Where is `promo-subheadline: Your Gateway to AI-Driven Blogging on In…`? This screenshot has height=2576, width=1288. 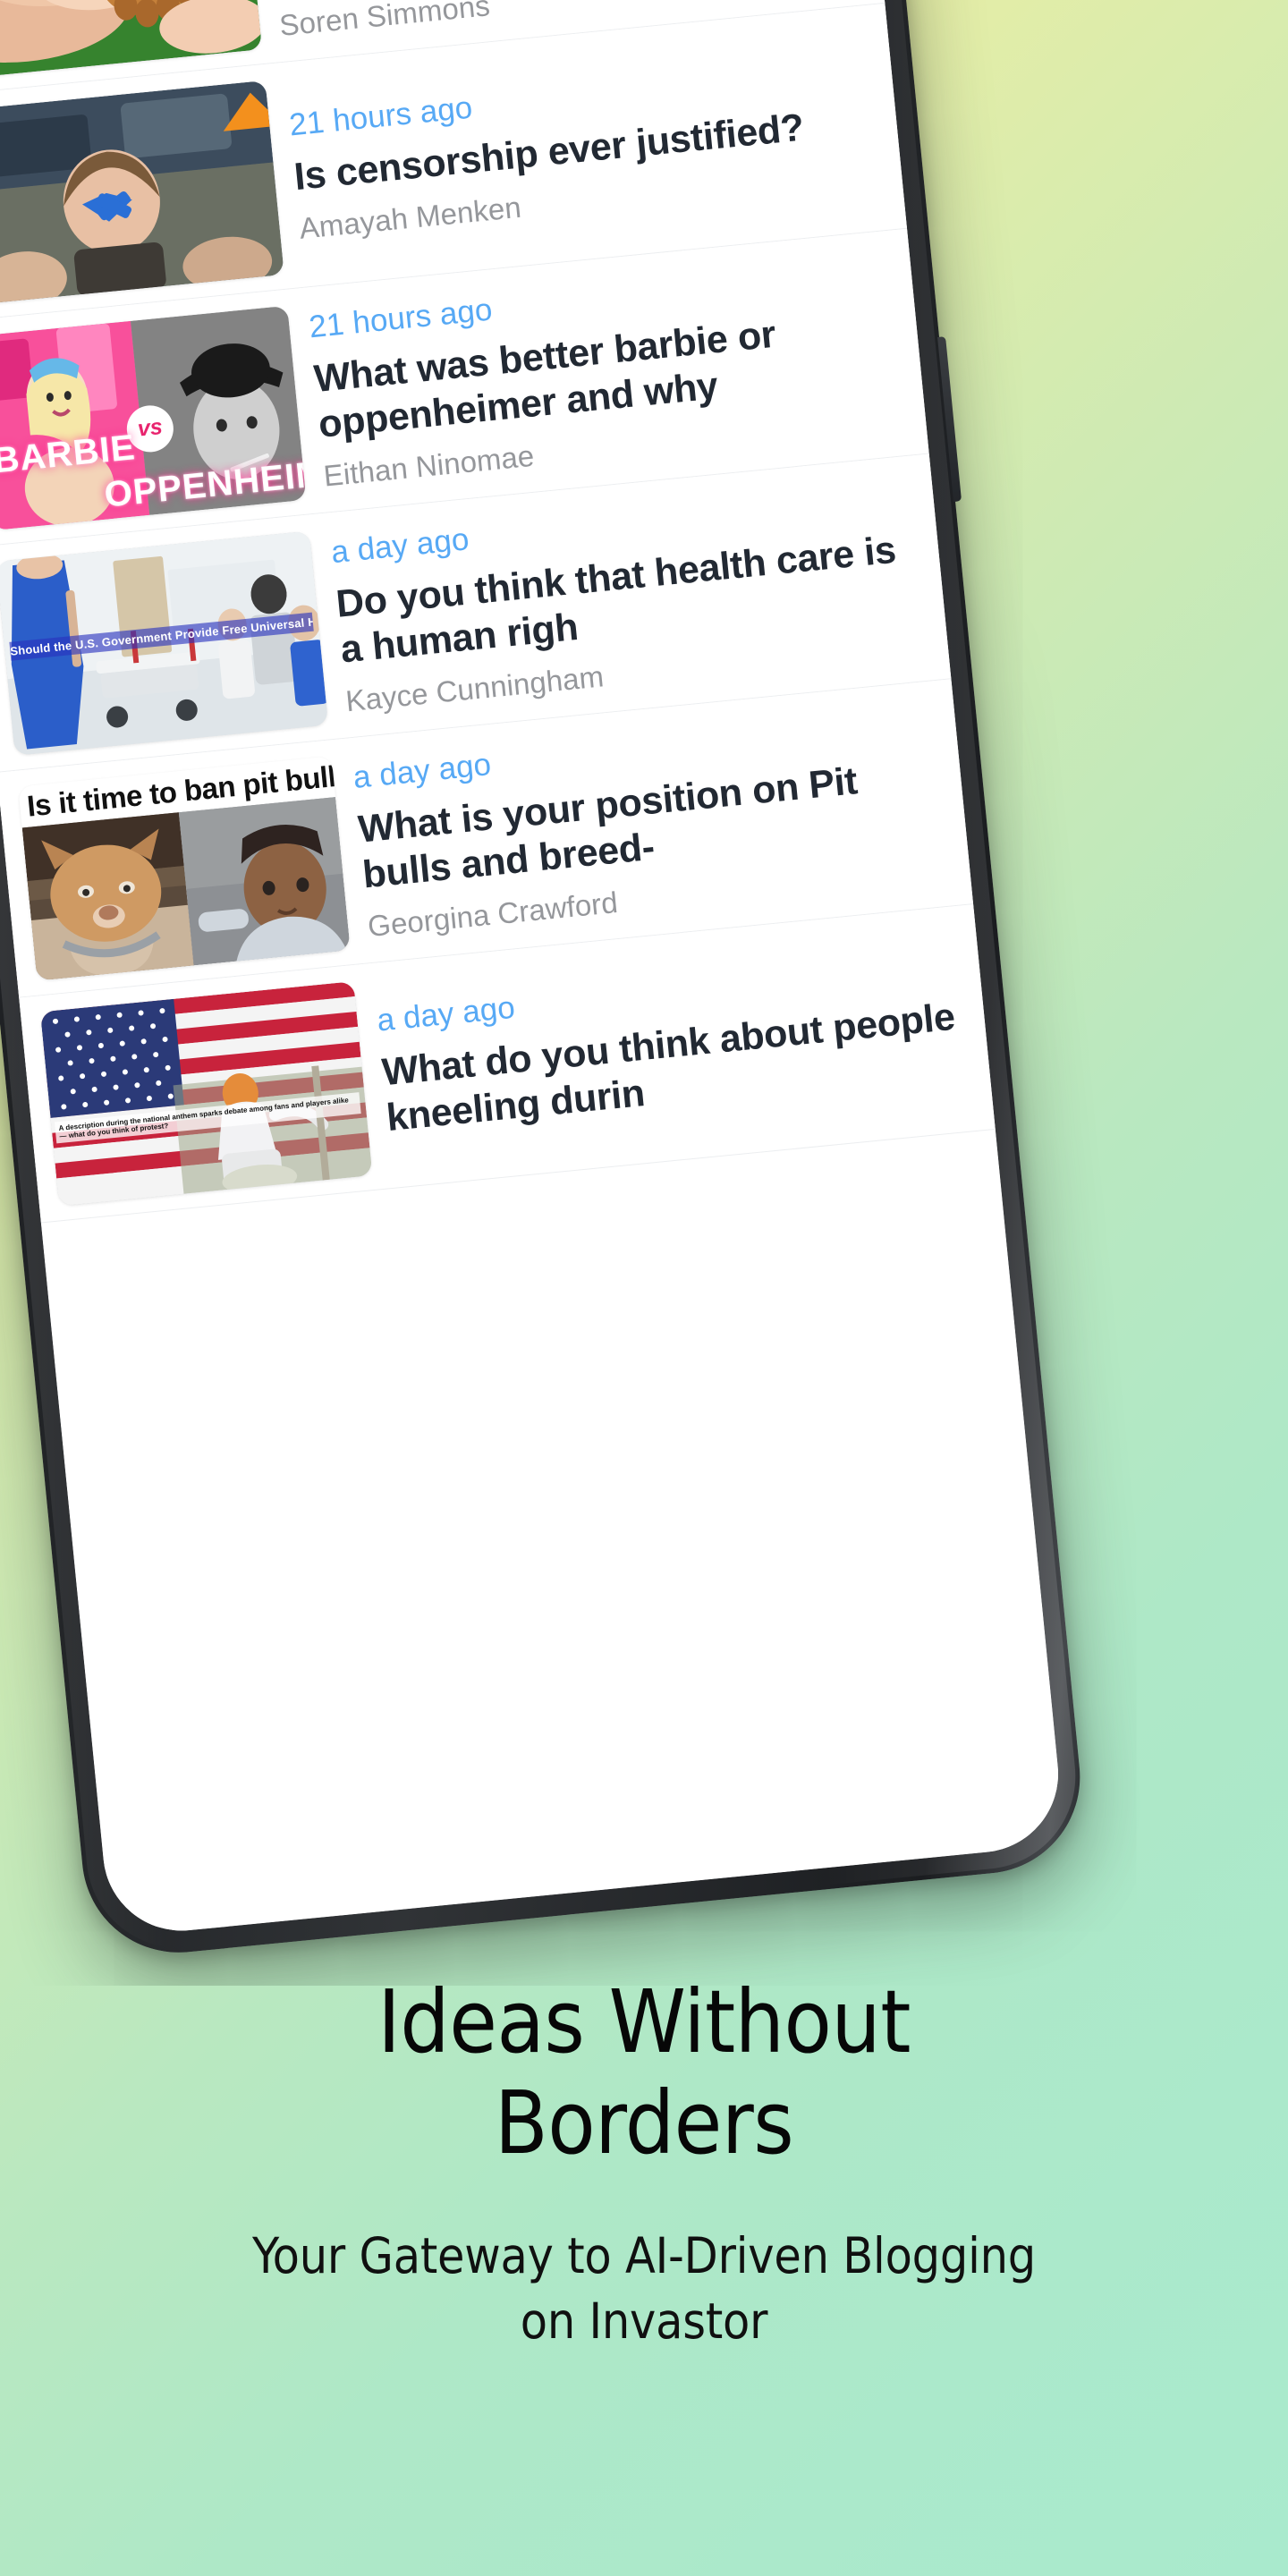 promo-subheadline: Your Gateway to AI-Driven Blogging on In… is located at coordinates (644, 2288).